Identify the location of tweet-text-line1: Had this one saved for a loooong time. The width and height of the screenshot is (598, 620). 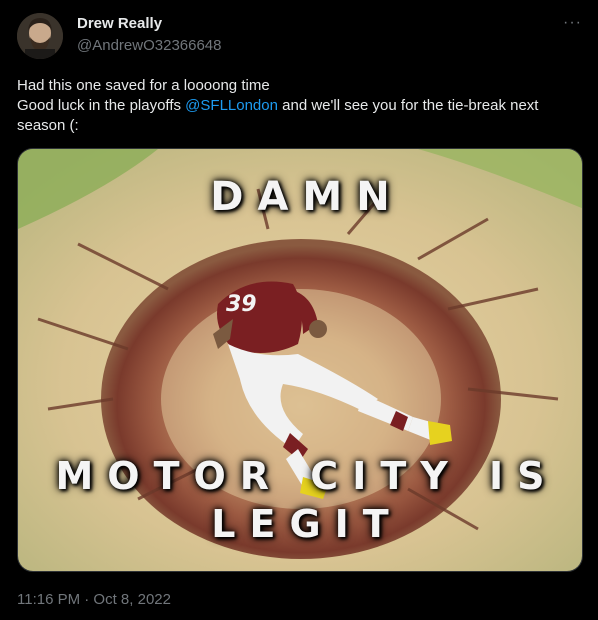
(143, 85).